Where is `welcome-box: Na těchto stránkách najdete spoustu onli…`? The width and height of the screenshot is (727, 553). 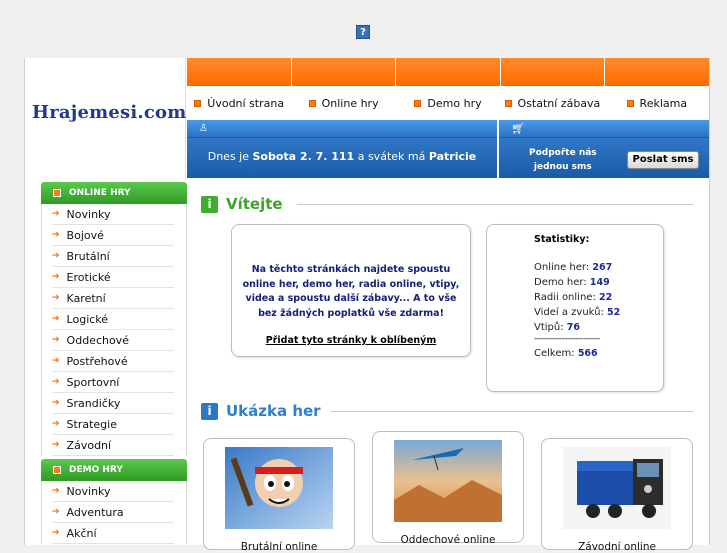
welcome-box: Na těchto stránkách najdete spoustu onli… is located at coordinates (351, 290).